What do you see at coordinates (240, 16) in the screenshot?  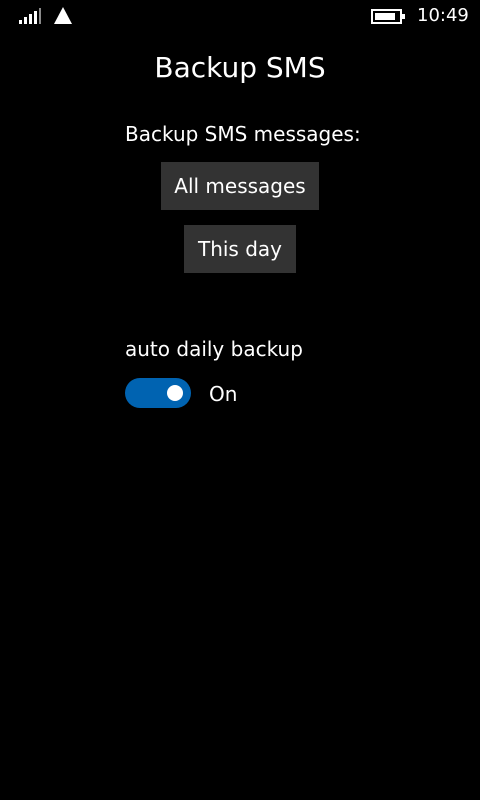 I see `status-bar: 10:49` at bounding box center [240, 16].